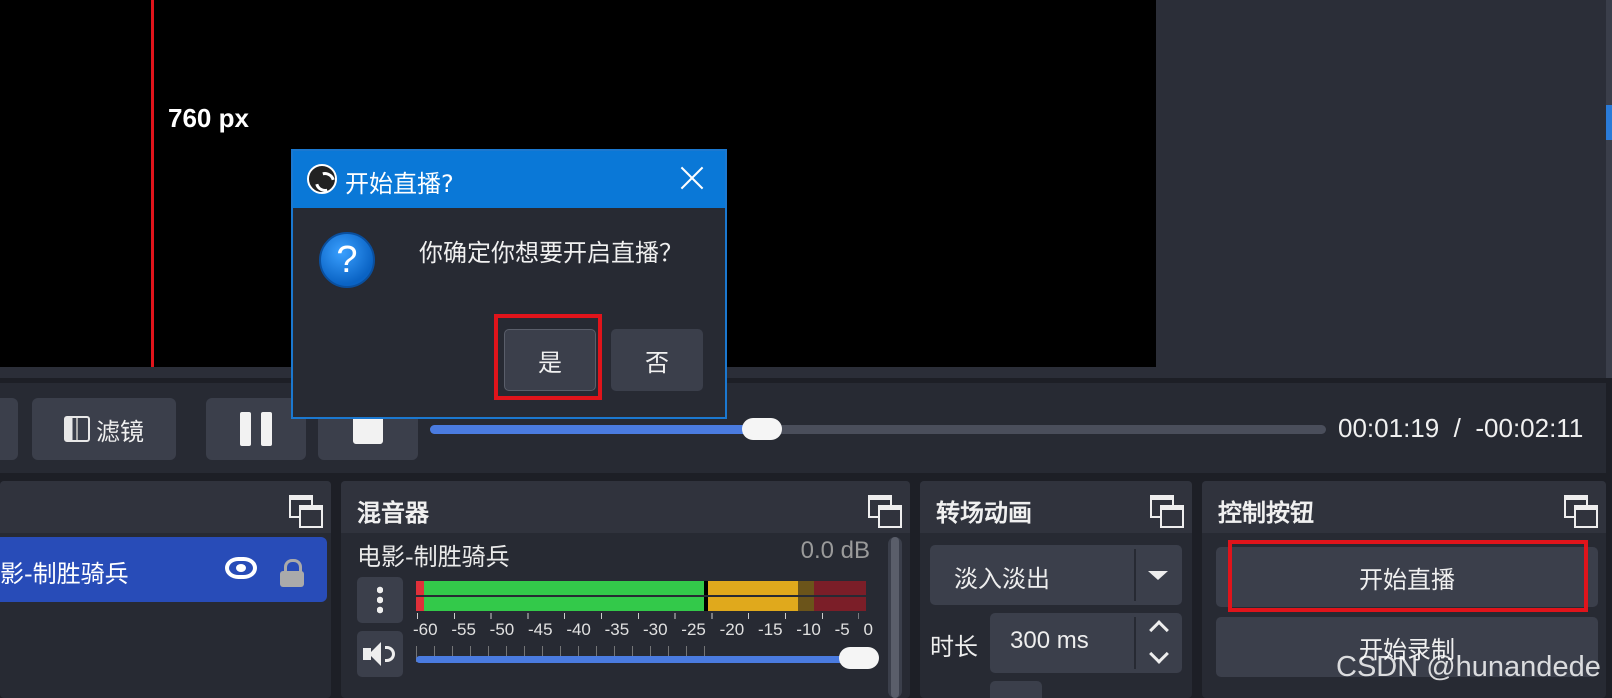  I want to click on more-vertical-icon, so click(380, 600).